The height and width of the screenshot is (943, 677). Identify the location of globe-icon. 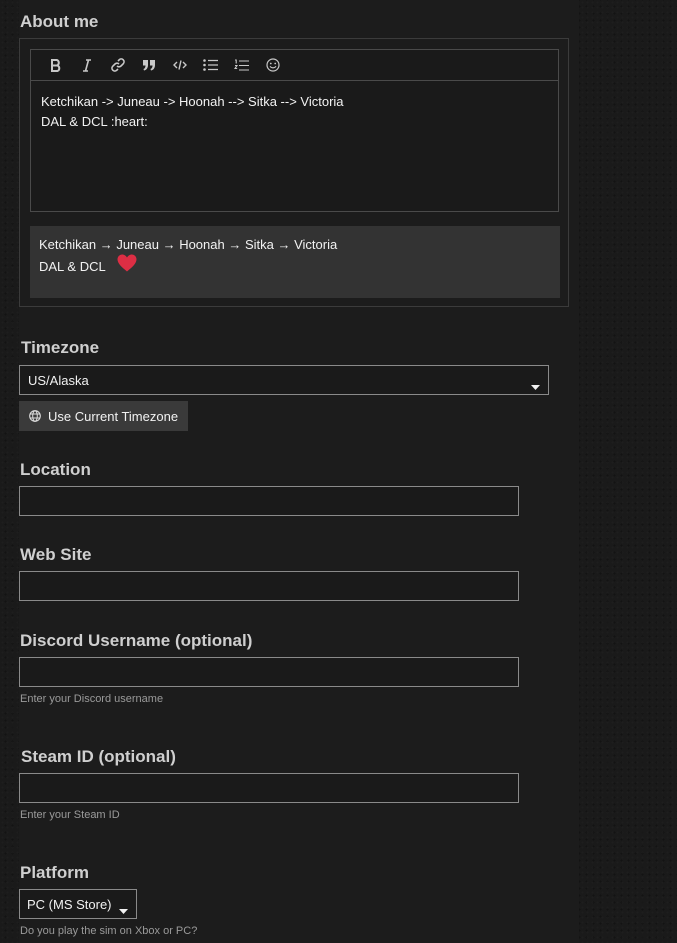
(35, 417).